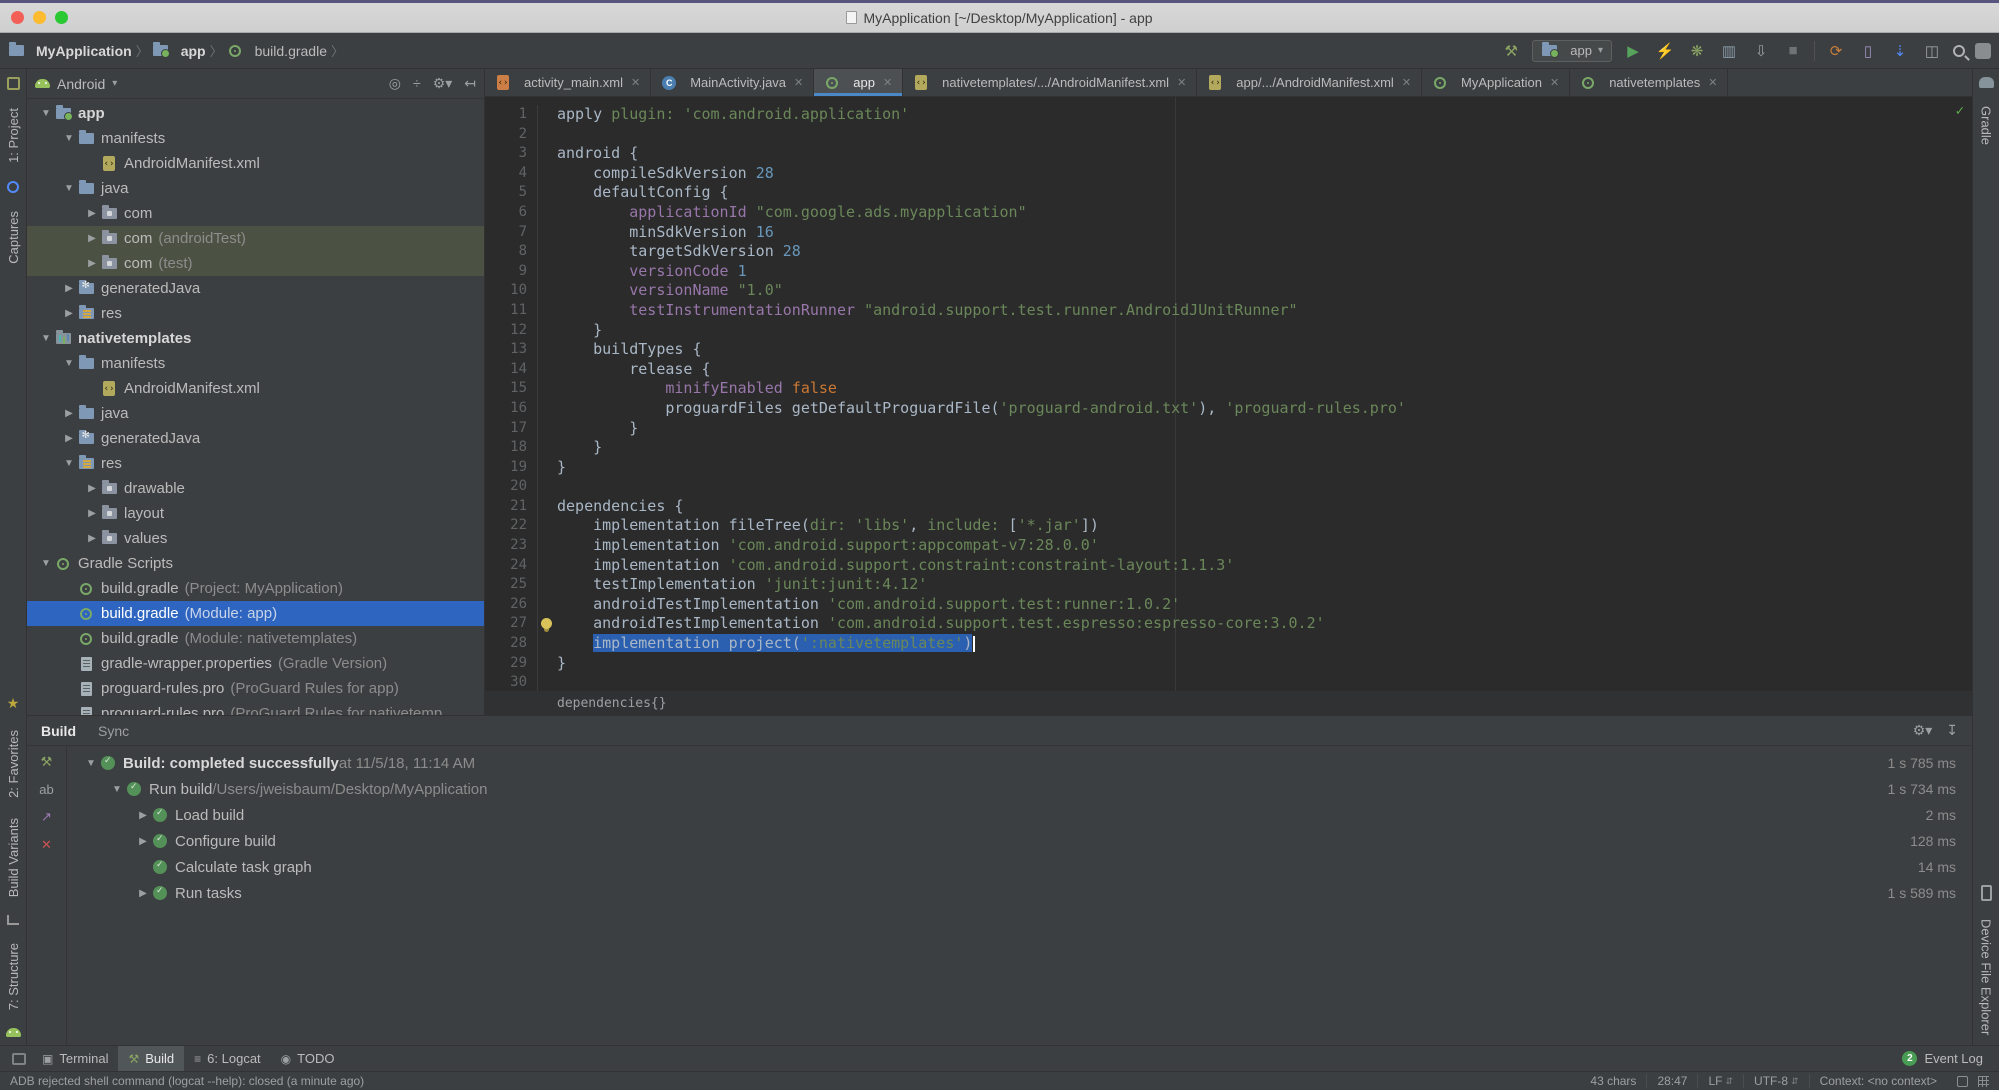  Describe the element at coordinates (81, 84) in the screenshot. I see `project-view-selector: Android` at that location.